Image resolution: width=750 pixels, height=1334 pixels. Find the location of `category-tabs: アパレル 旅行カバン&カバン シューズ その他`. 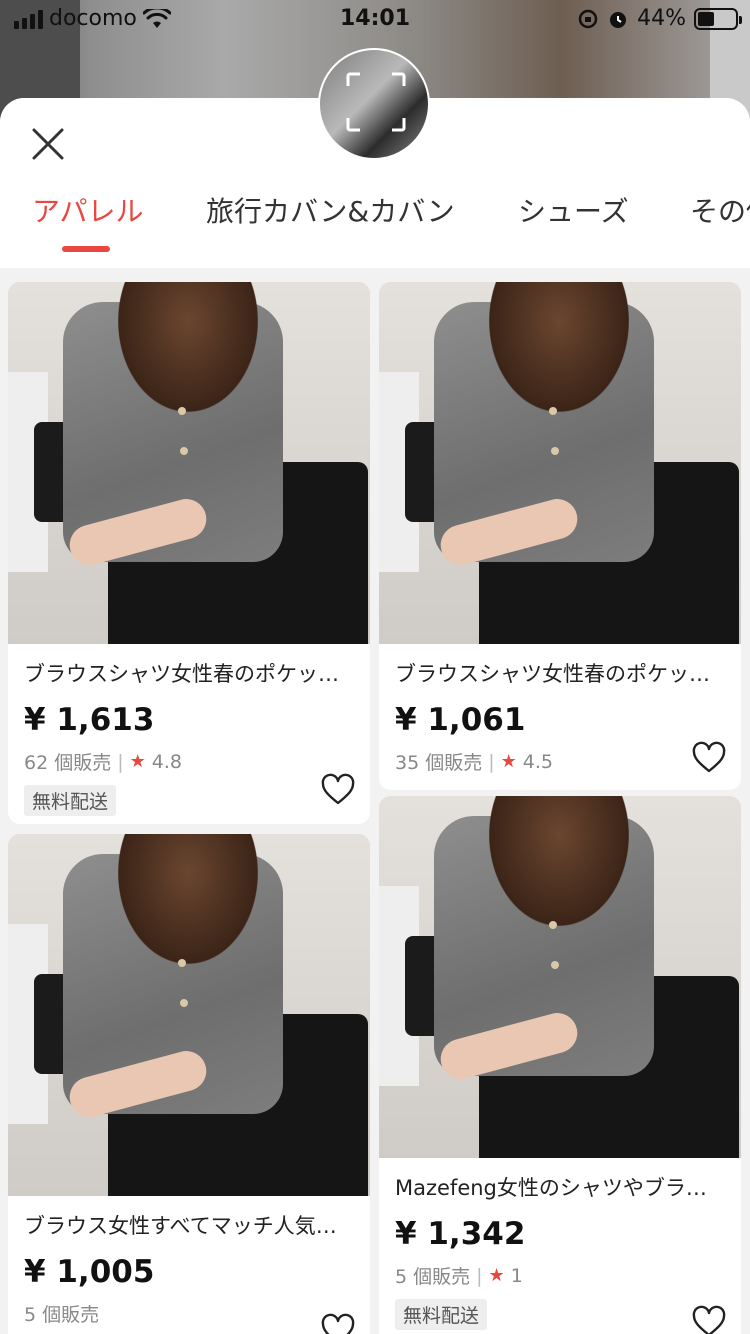

category-tabs: アパレル 旅行カバン&カバン シューズ その他 is located at coordinates (375, 222).